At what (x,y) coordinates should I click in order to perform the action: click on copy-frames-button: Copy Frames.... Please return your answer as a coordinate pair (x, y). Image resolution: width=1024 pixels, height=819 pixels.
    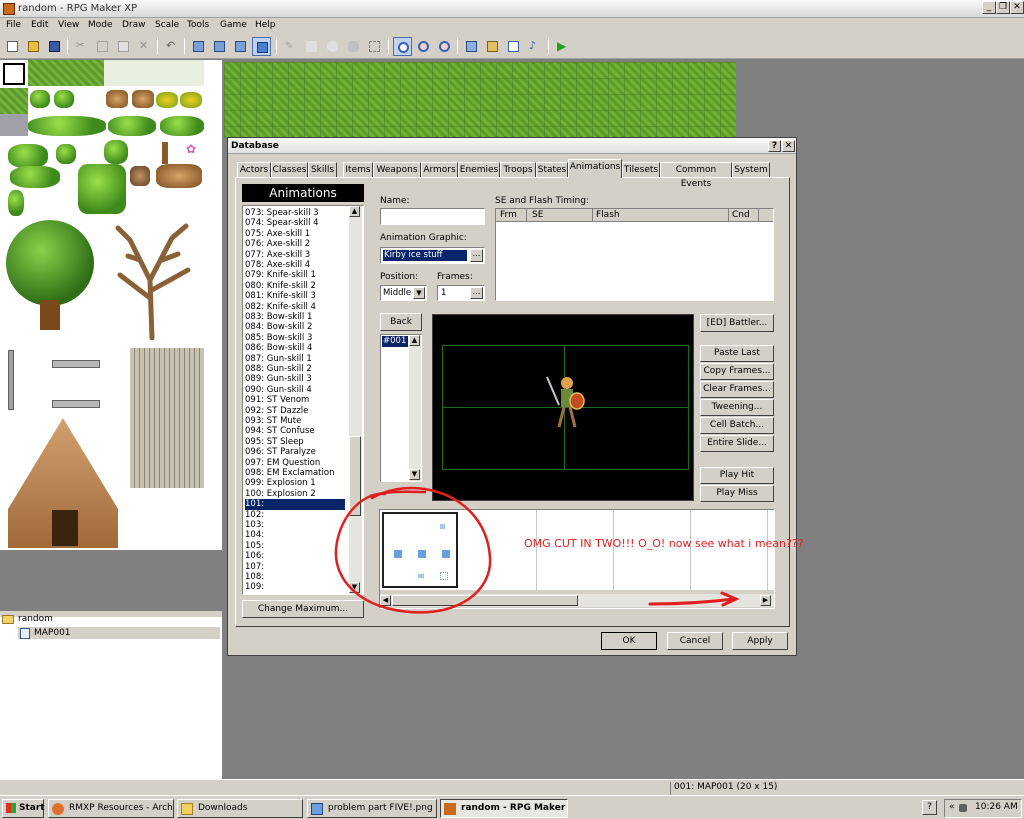
    Looking at the image, I should click on (737, 371).